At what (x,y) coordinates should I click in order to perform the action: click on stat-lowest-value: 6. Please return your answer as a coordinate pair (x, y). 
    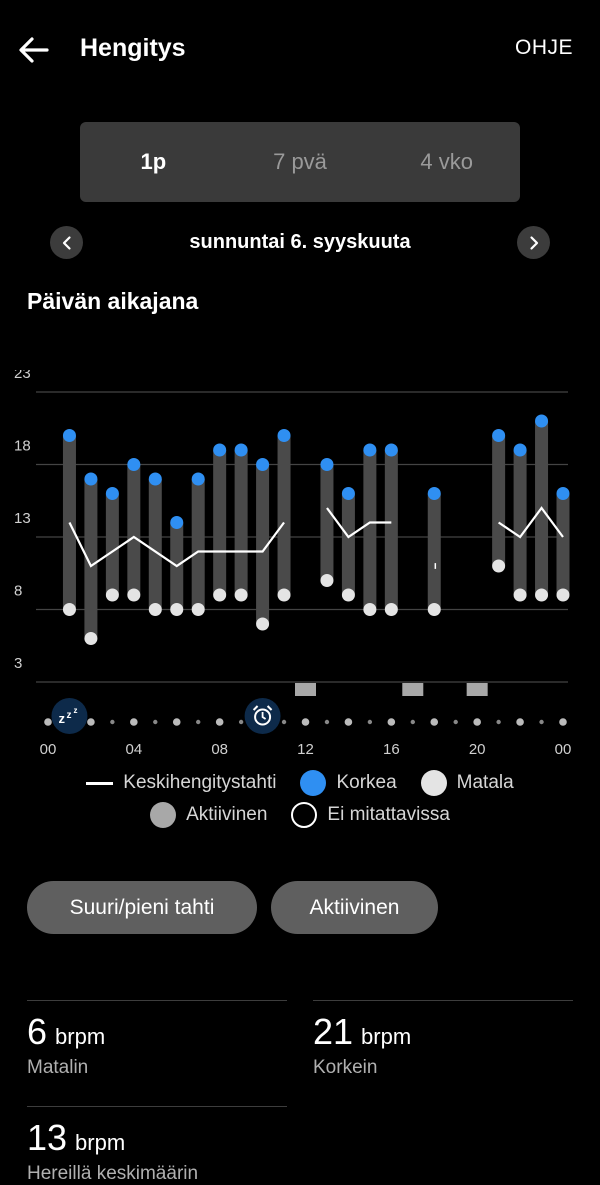
    Looking at the image, I should click on (37, 1031).